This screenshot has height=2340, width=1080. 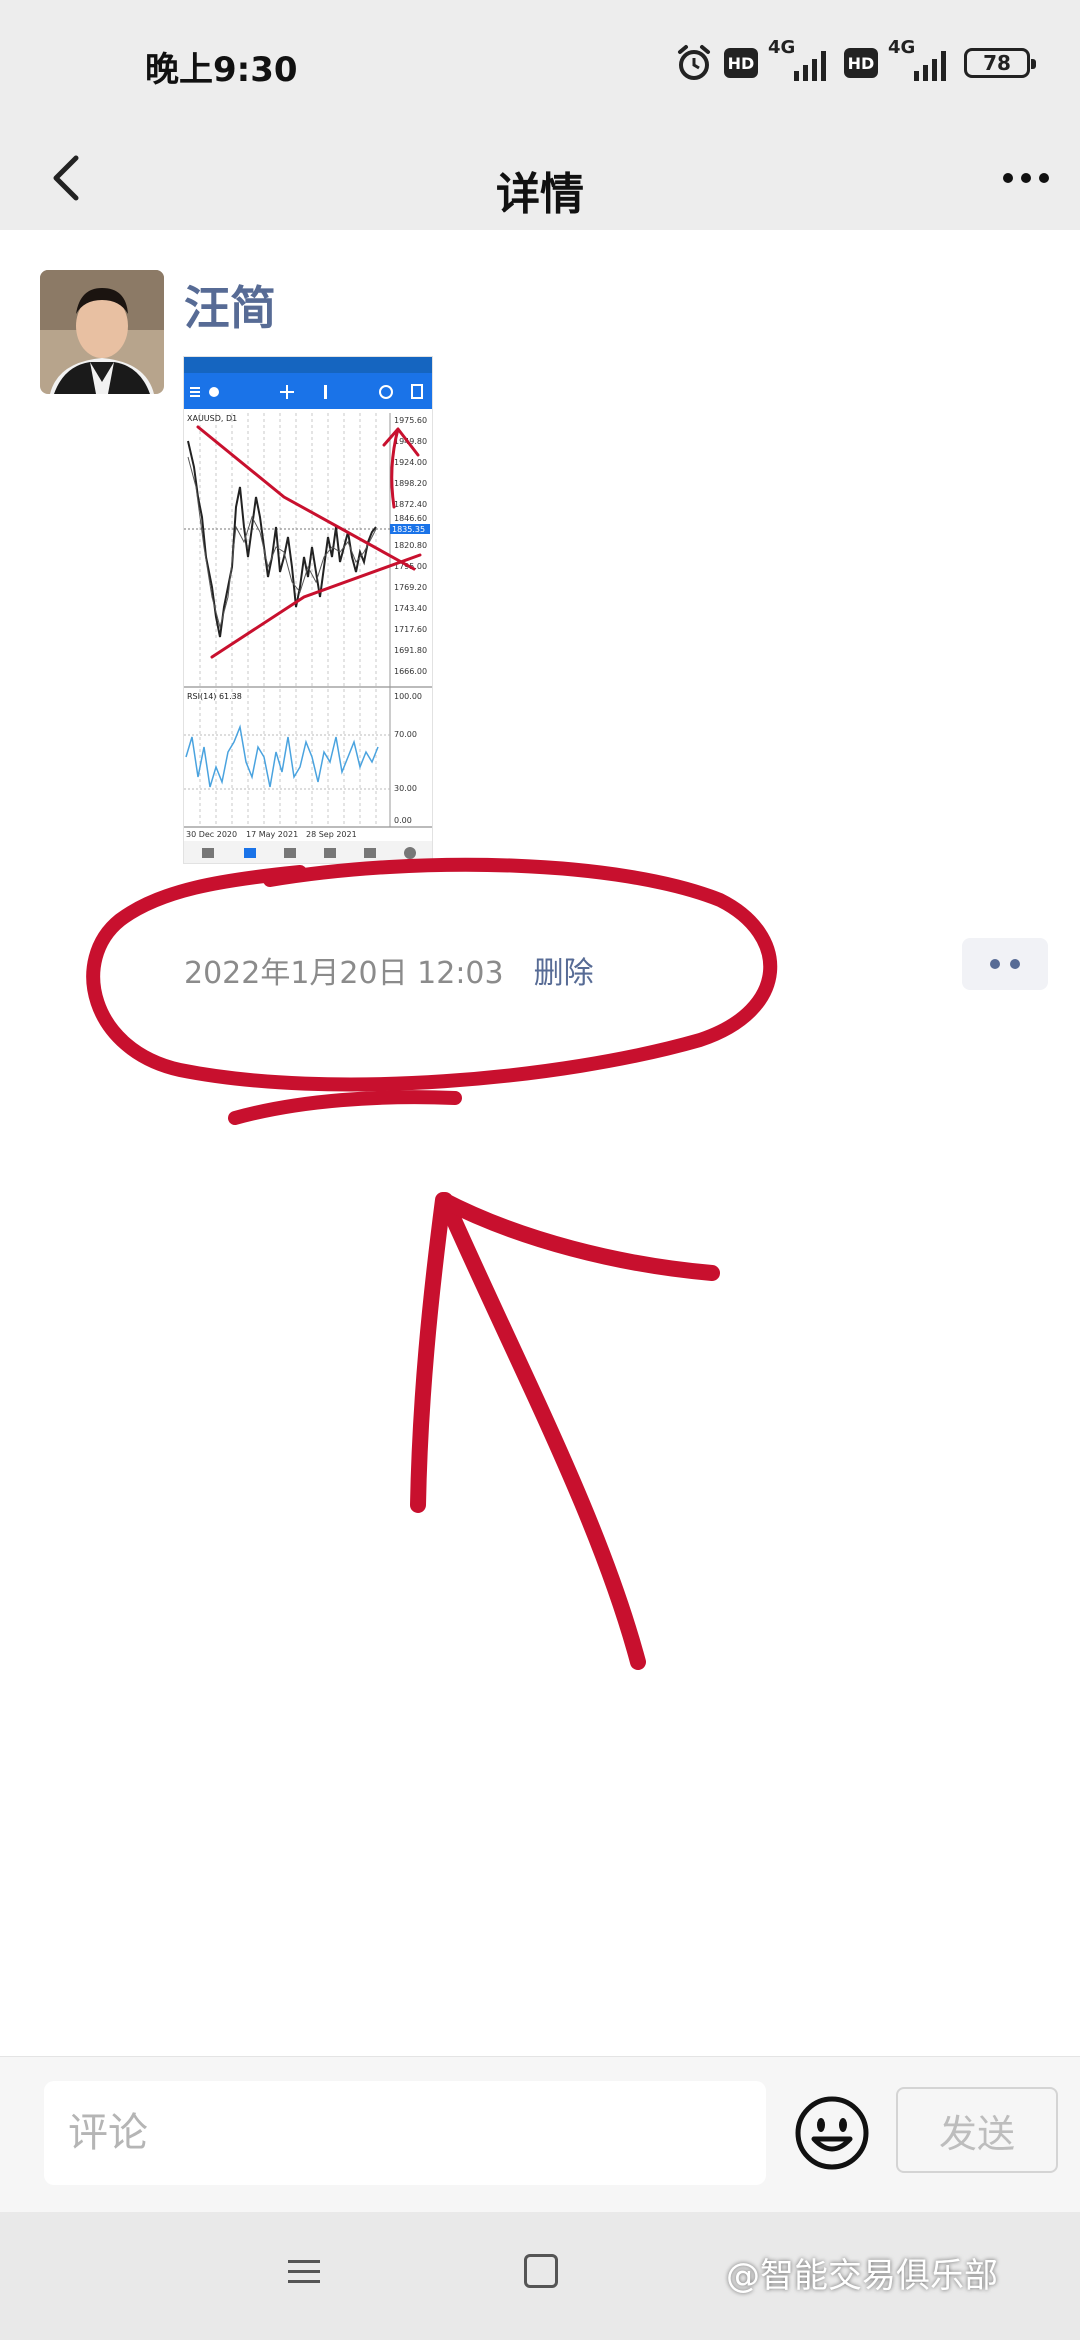 I want to click on page-title: 详情, so click(x=540, y=194).